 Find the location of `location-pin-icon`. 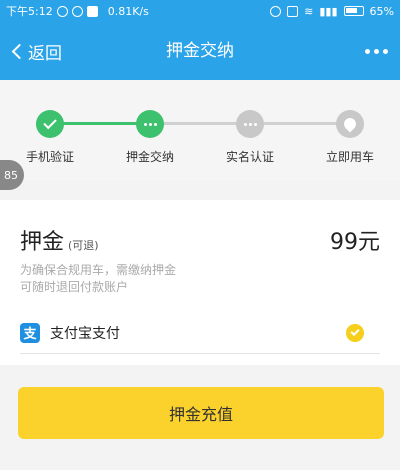

location-pin-icon is located at coordinates (350, 124).